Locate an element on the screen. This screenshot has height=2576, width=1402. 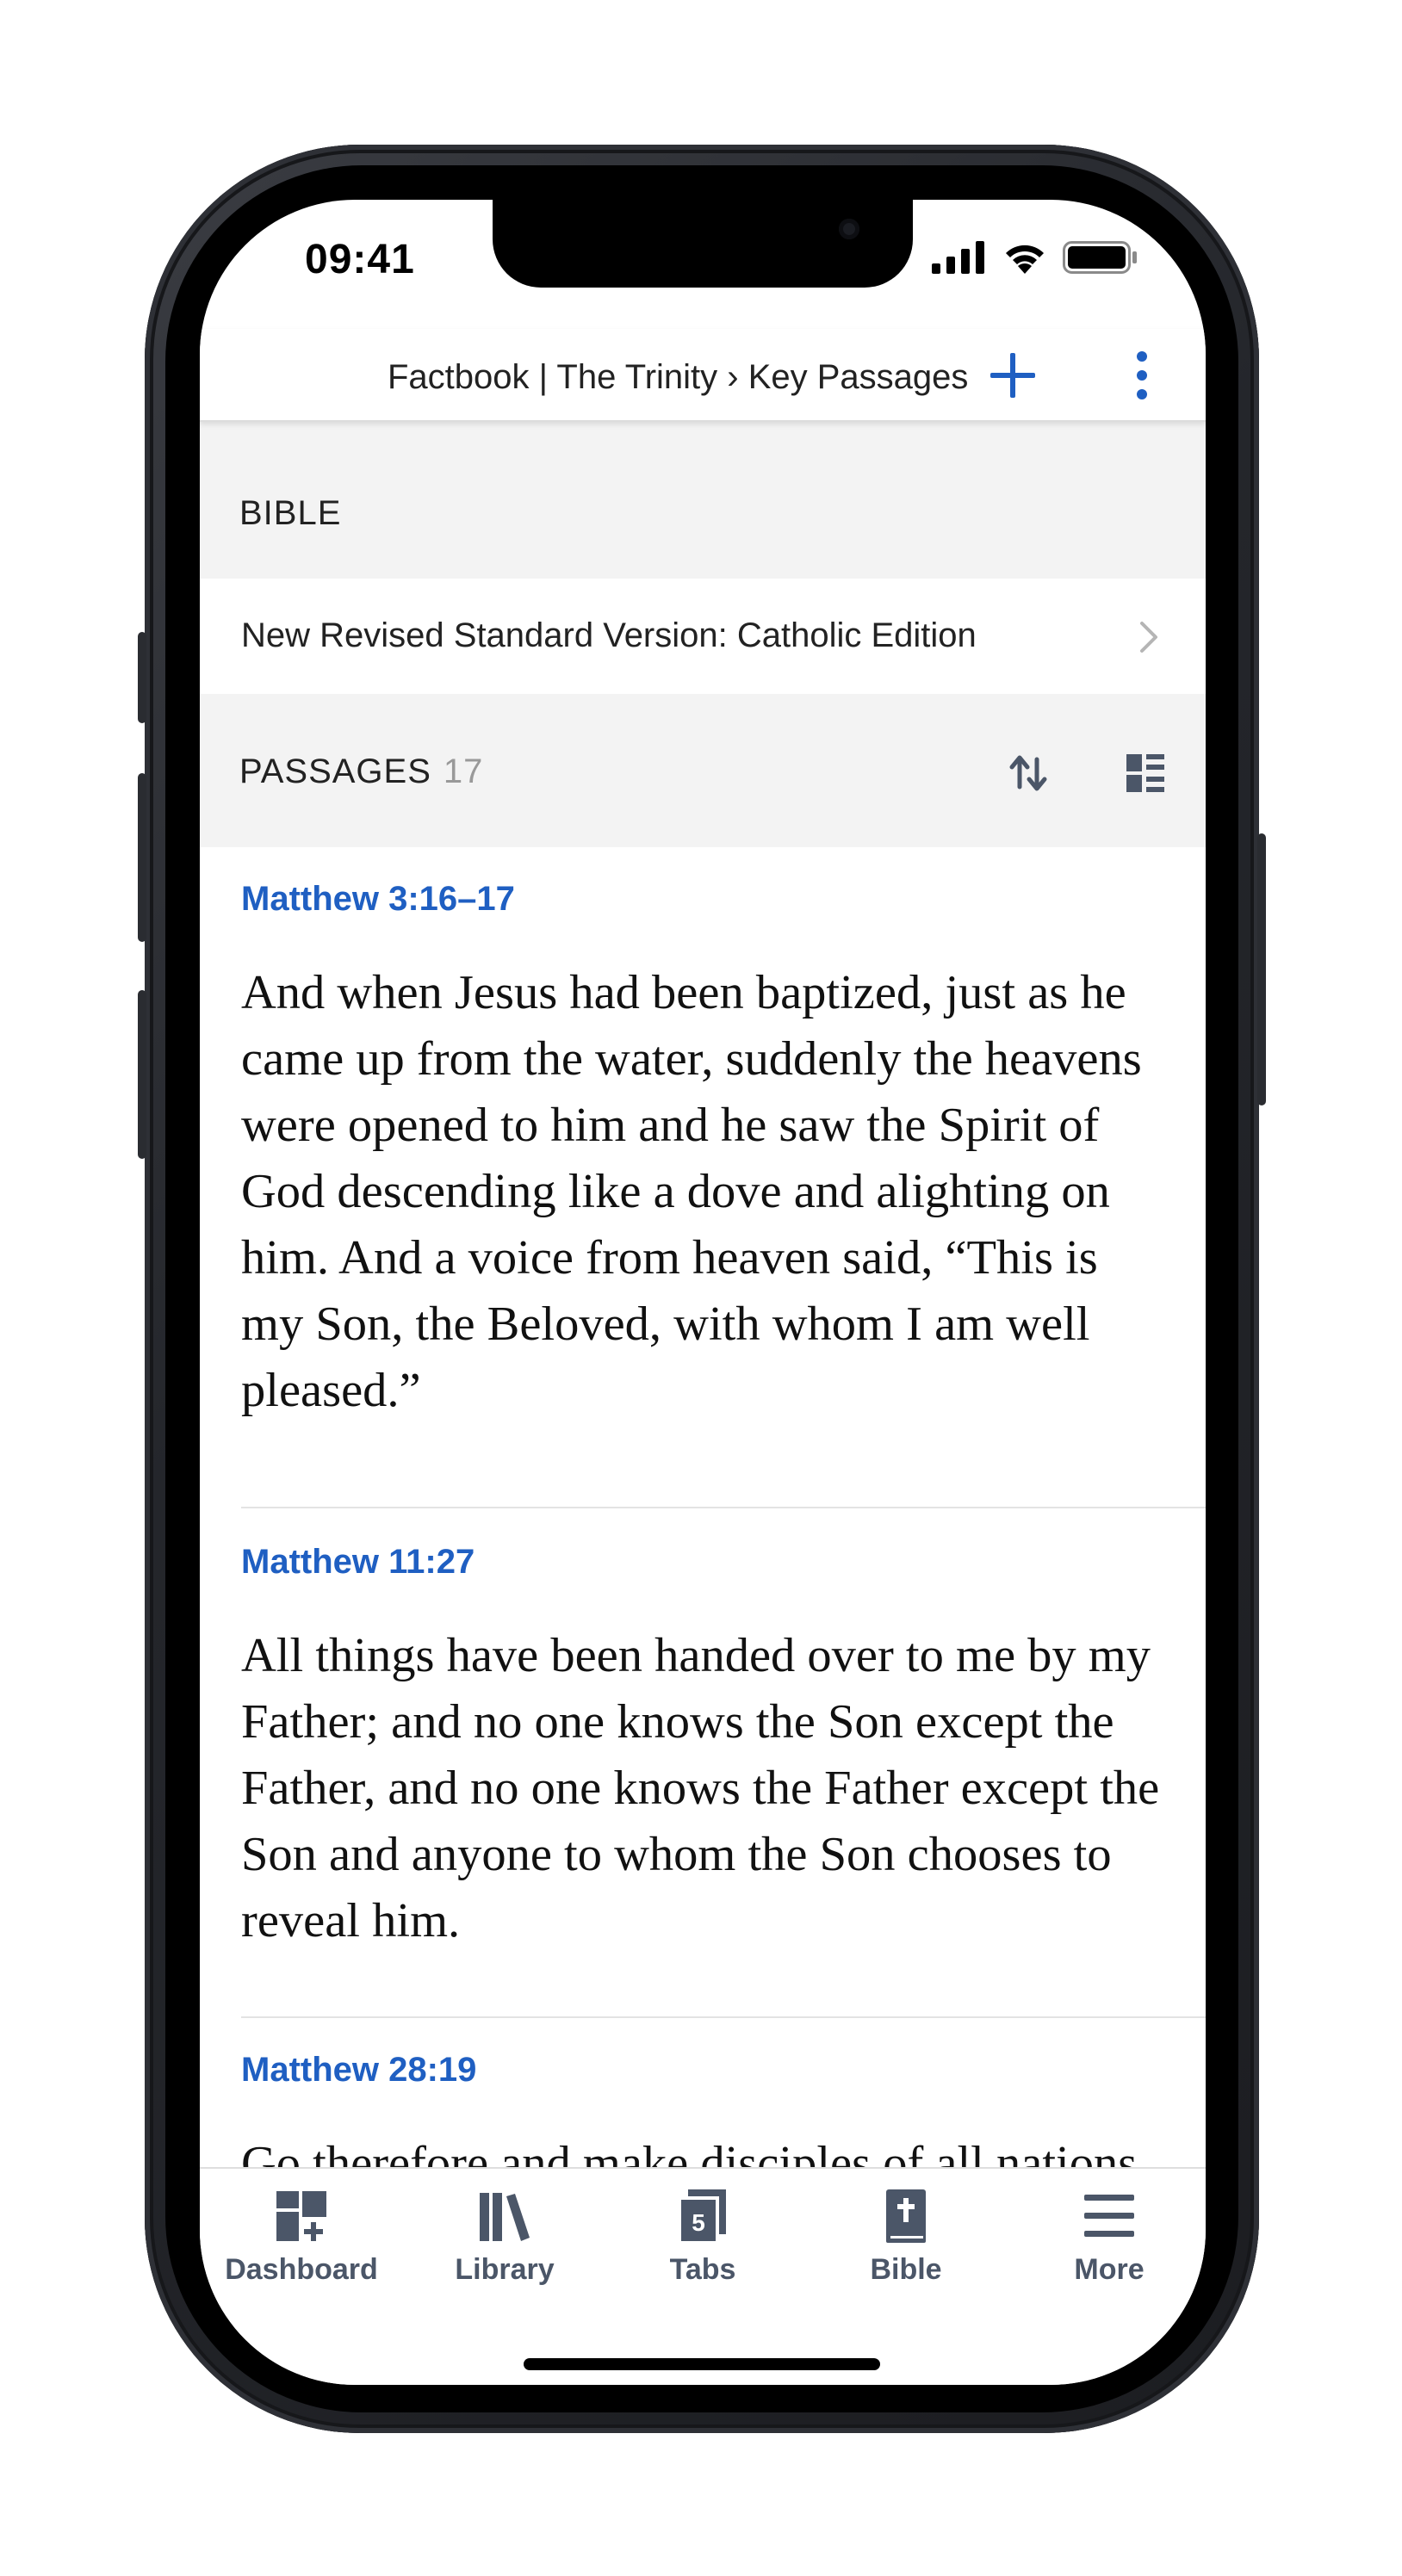
action-button is located at coordinates (142, 677).